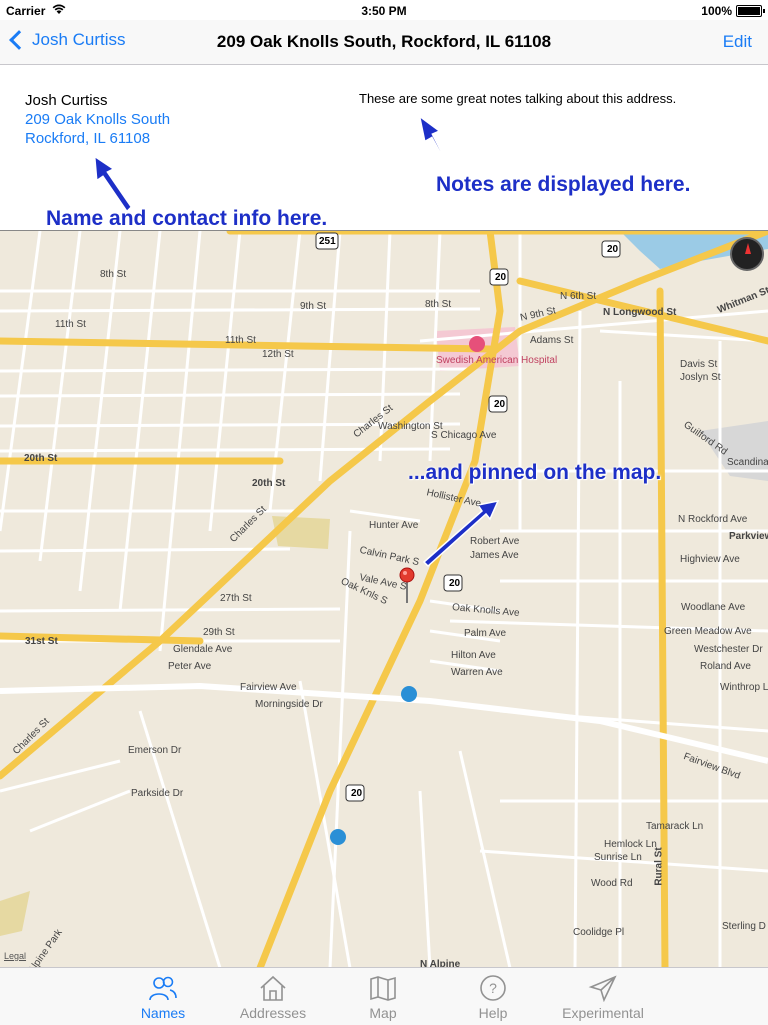 The width and height of the screenshot is (768, 1025). What do you see at coordinates (748, 536) in the screenshot?
I see `map-label: Parkview` at bounding box center [748, 536].